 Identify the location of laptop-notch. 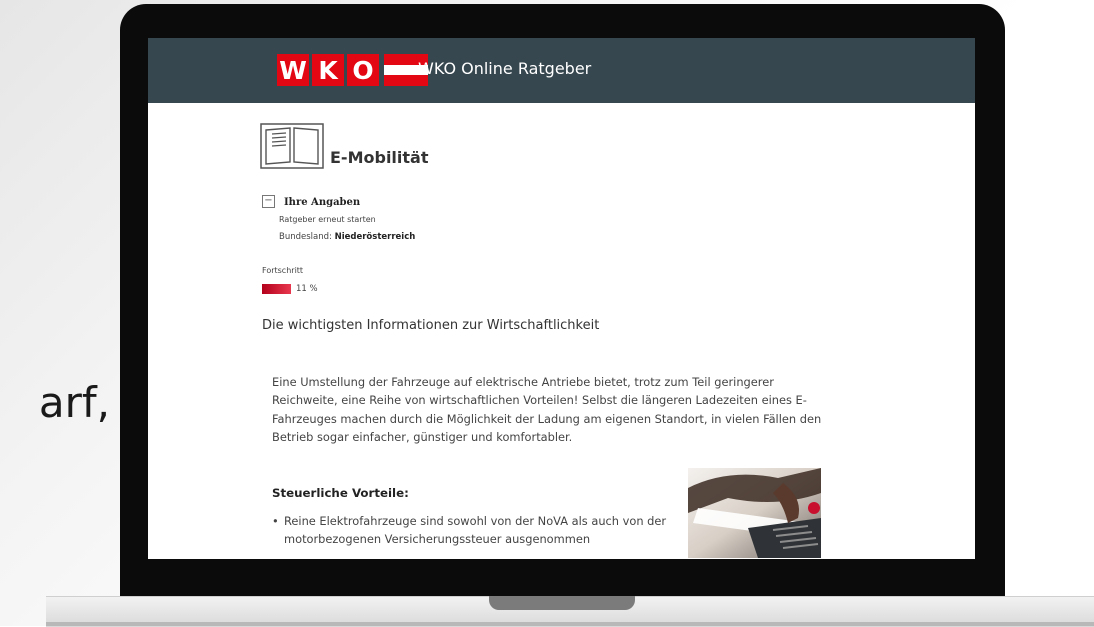
(562, 603).